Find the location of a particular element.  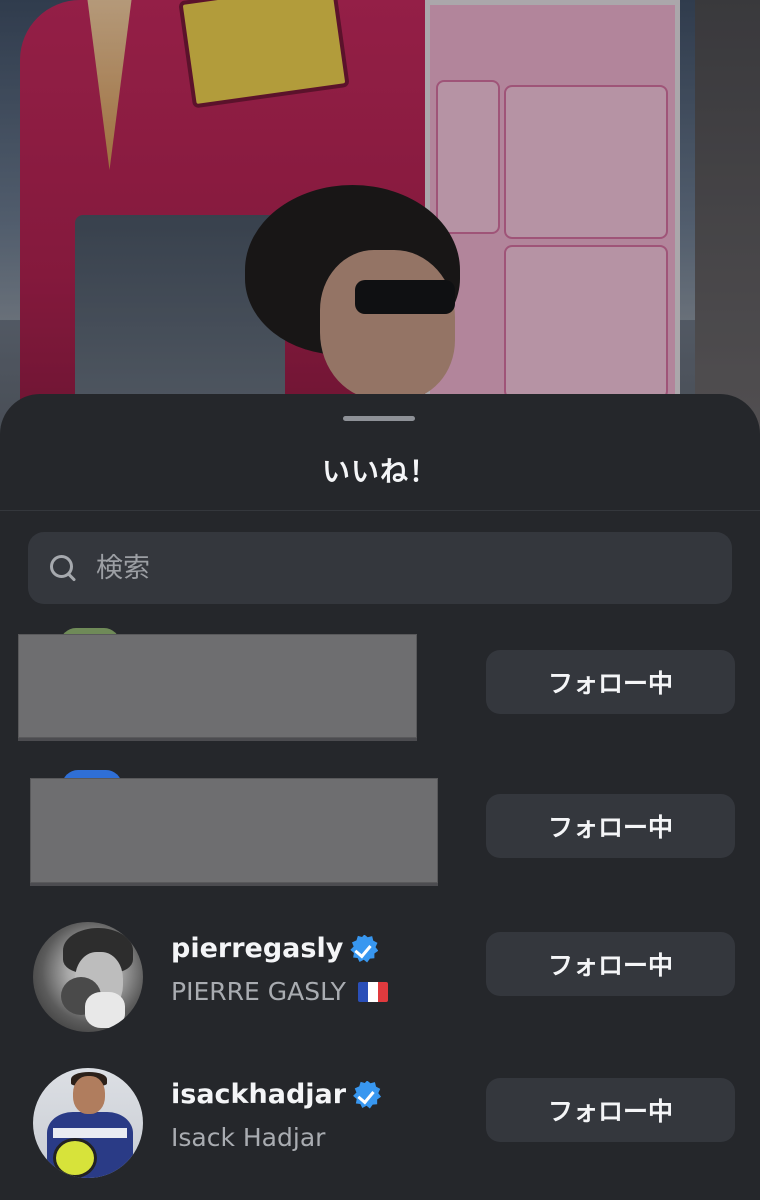

search-bar is located at coordinates (380, 568).